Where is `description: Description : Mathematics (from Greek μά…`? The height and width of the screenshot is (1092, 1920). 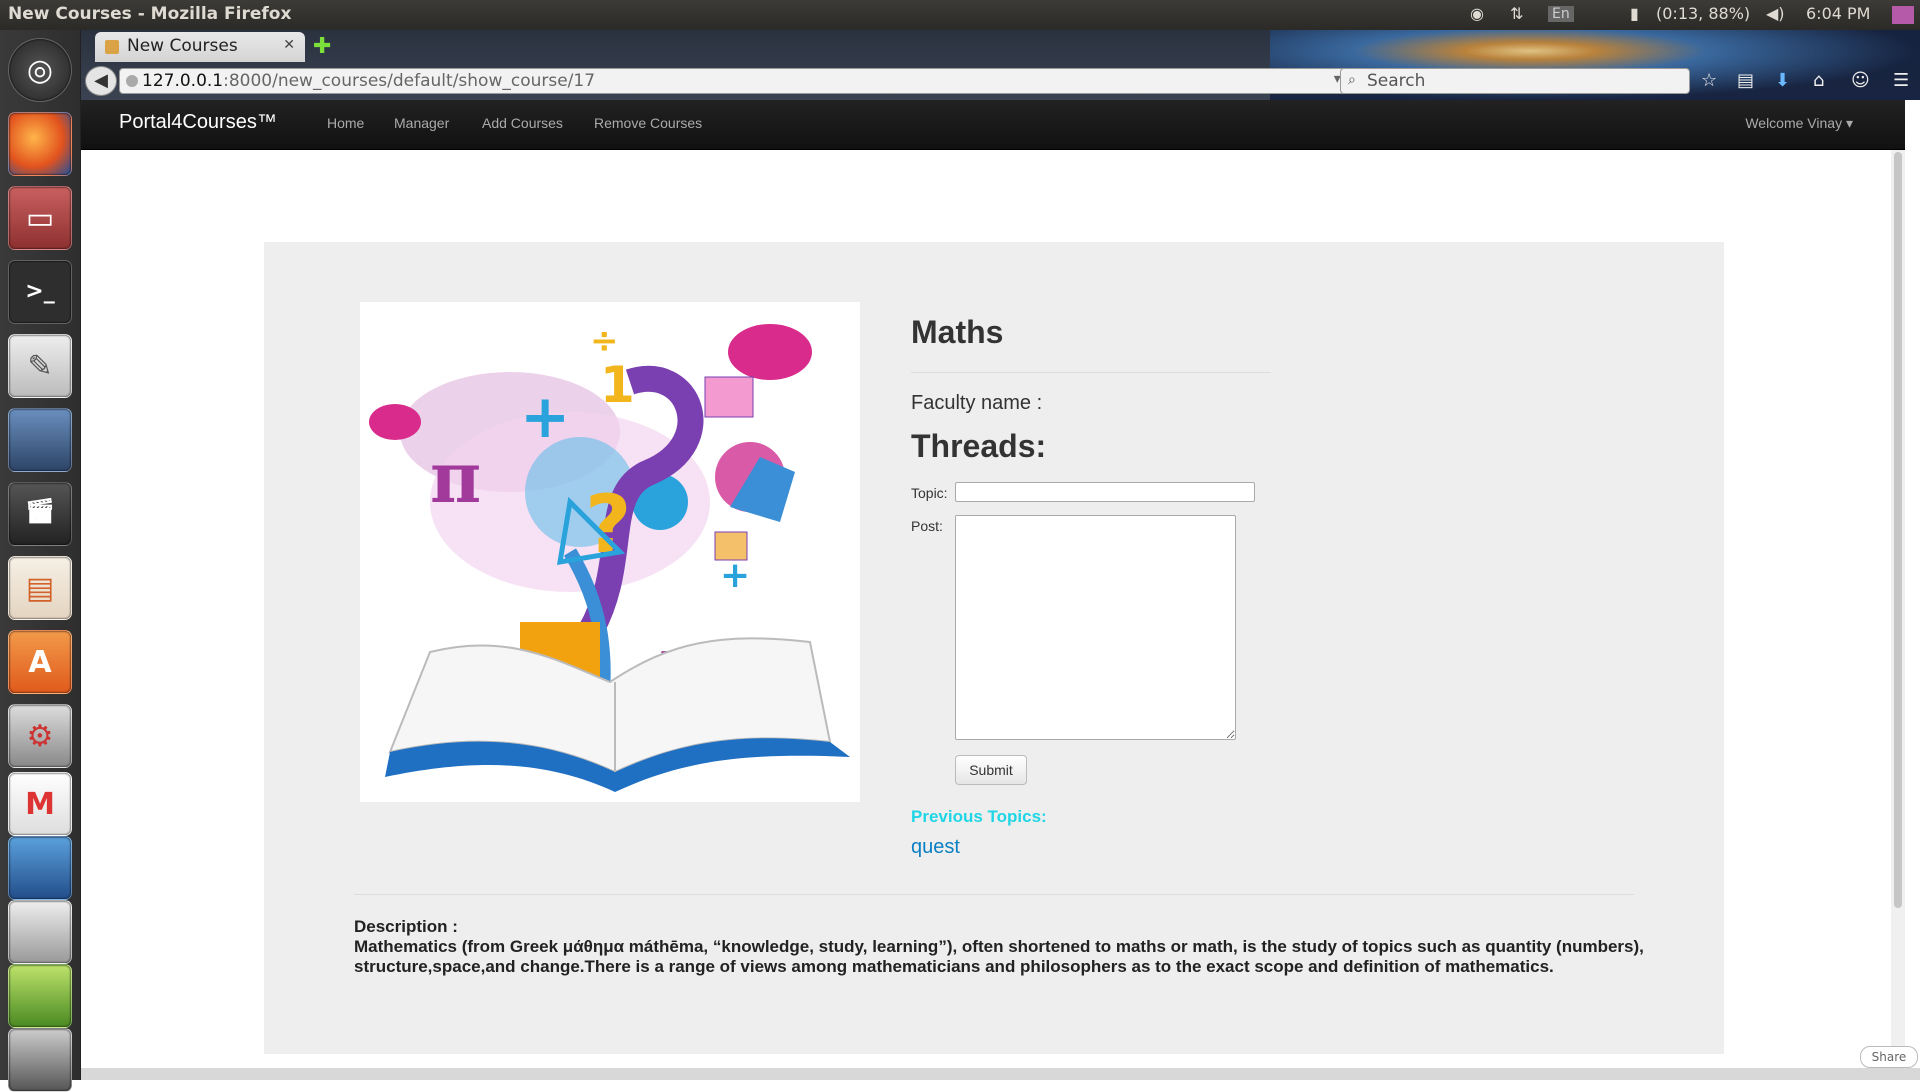 description: Description : Mathematics (from Greek μά… is located at coordinates (1004, 947).